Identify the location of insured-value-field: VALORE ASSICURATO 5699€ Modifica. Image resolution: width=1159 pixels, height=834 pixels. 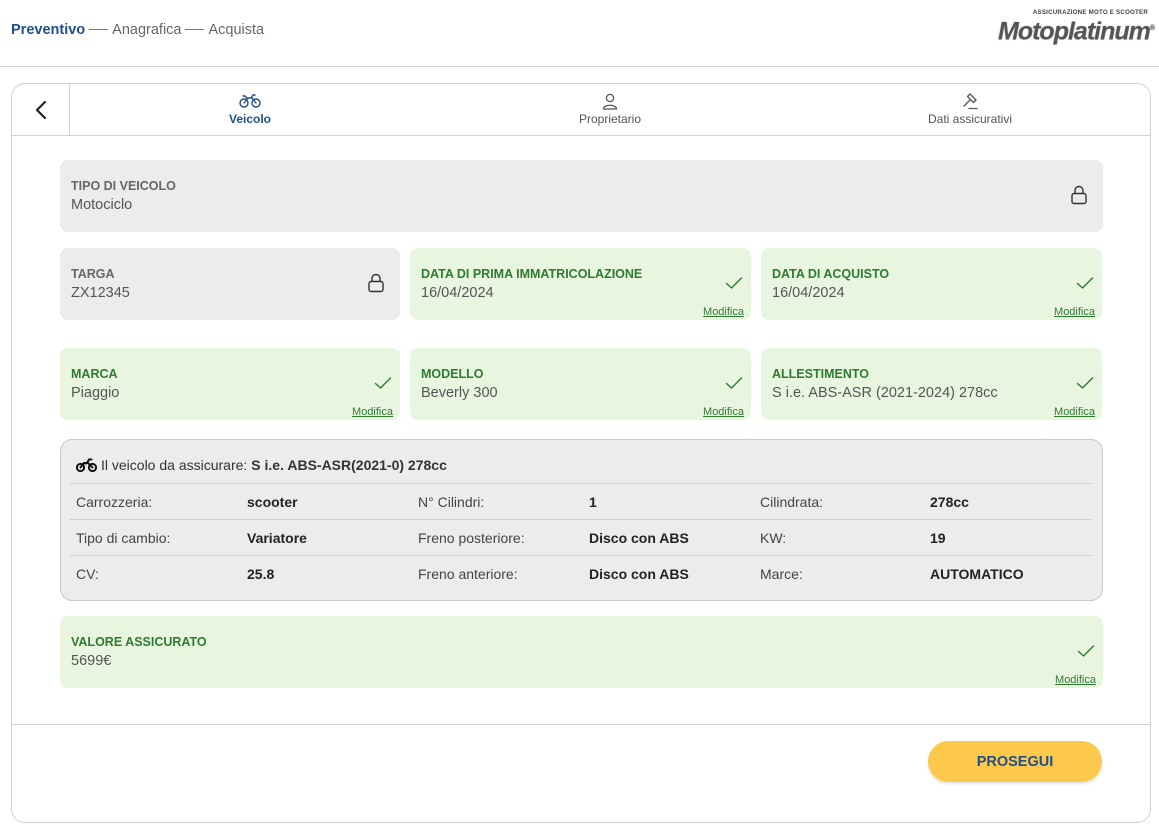
(581, 652).